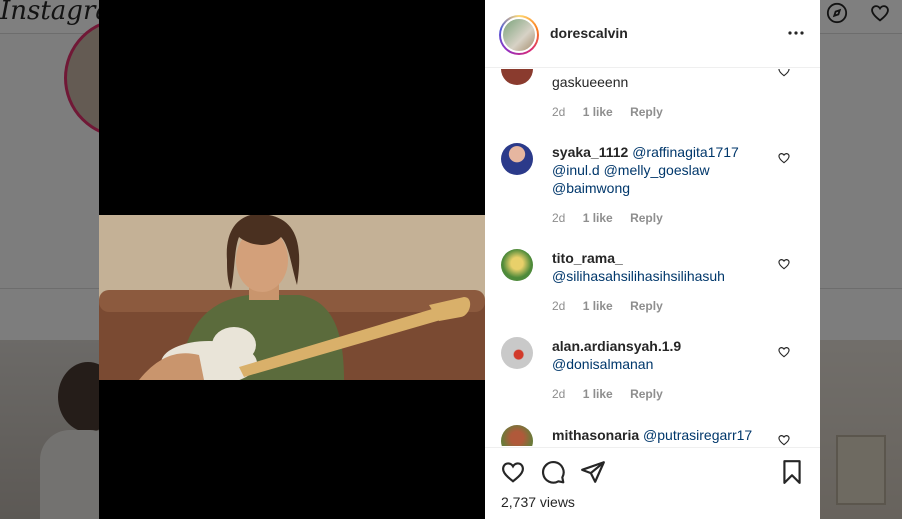  I want to click on bookmark-icon, so click(792, 472).